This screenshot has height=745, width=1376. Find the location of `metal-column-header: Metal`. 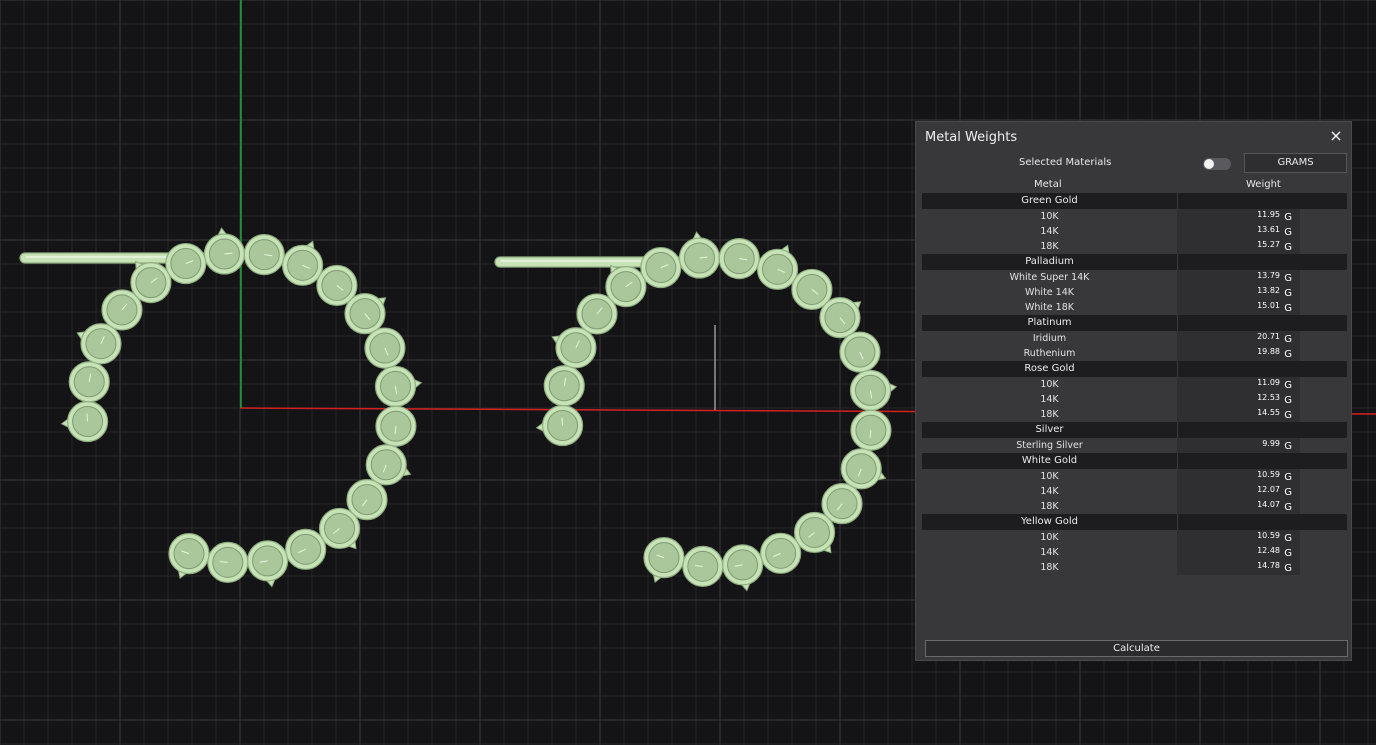

metal-column-header: Metal is located at coordinates (1048, 184).